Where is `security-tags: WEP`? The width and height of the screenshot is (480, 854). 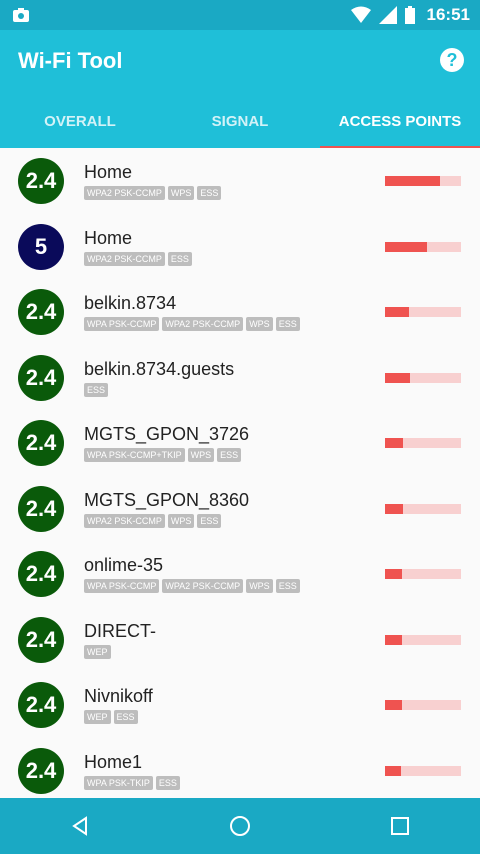
security-tags: WEP is located at coordinates (97, 651).